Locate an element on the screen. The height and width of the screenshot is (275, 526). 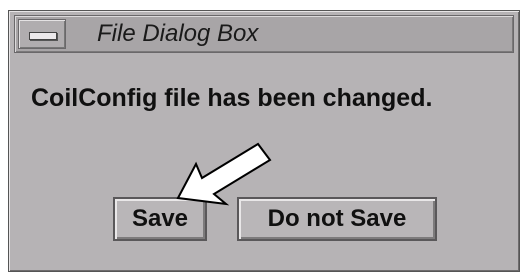
window-menu-button is located at coordinates (42, 34).